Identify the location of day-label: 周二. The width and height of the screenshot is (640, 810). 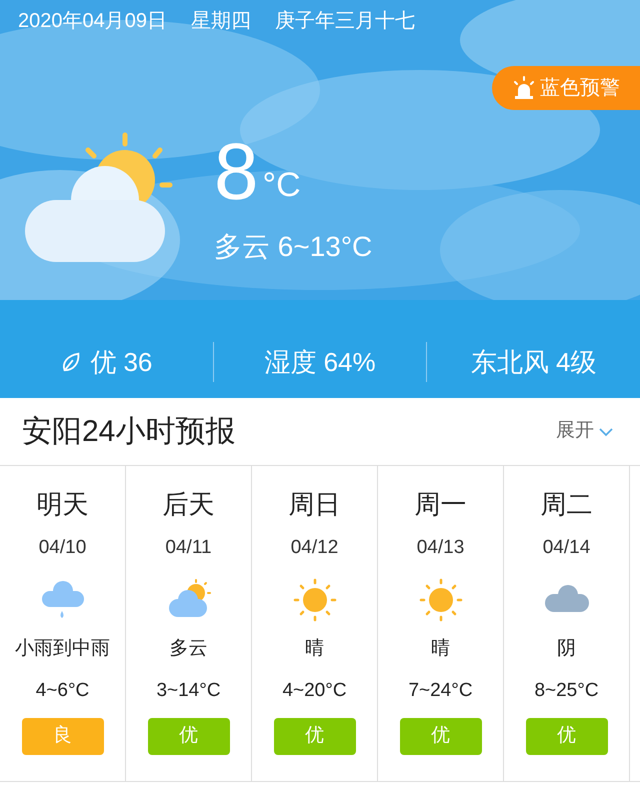
(566, 504).